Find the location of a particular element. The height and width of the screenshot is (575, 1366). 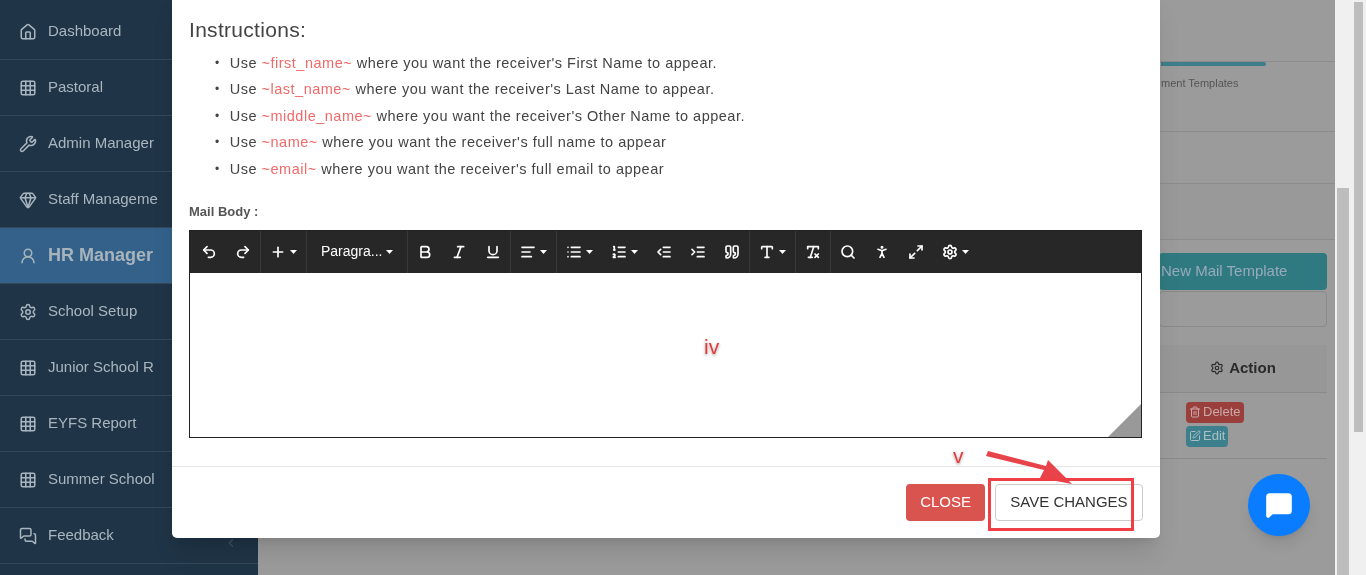

close-button: CLOSE is located at coordinates (945, 502).